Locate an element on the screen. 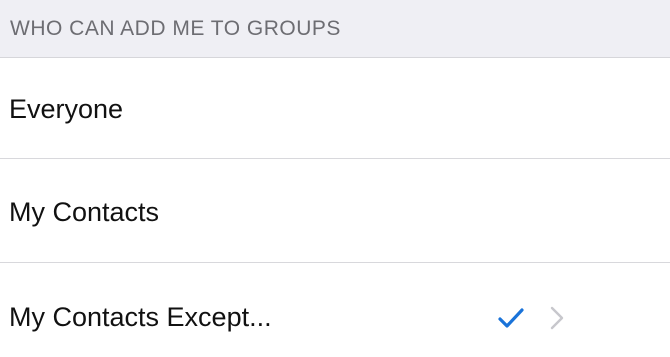 The image size is (670, 357). option-label: My Contacts is located at coordinates (84, 212).